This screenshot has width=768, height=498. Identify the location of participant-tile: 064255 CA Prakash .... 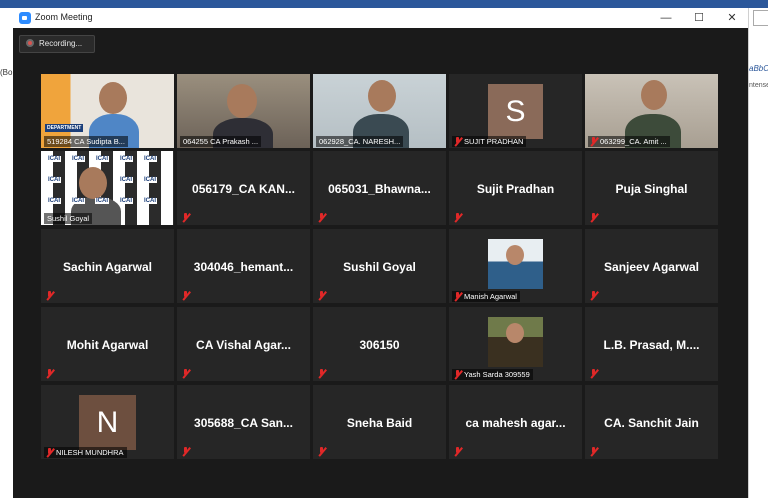
(243, 111).